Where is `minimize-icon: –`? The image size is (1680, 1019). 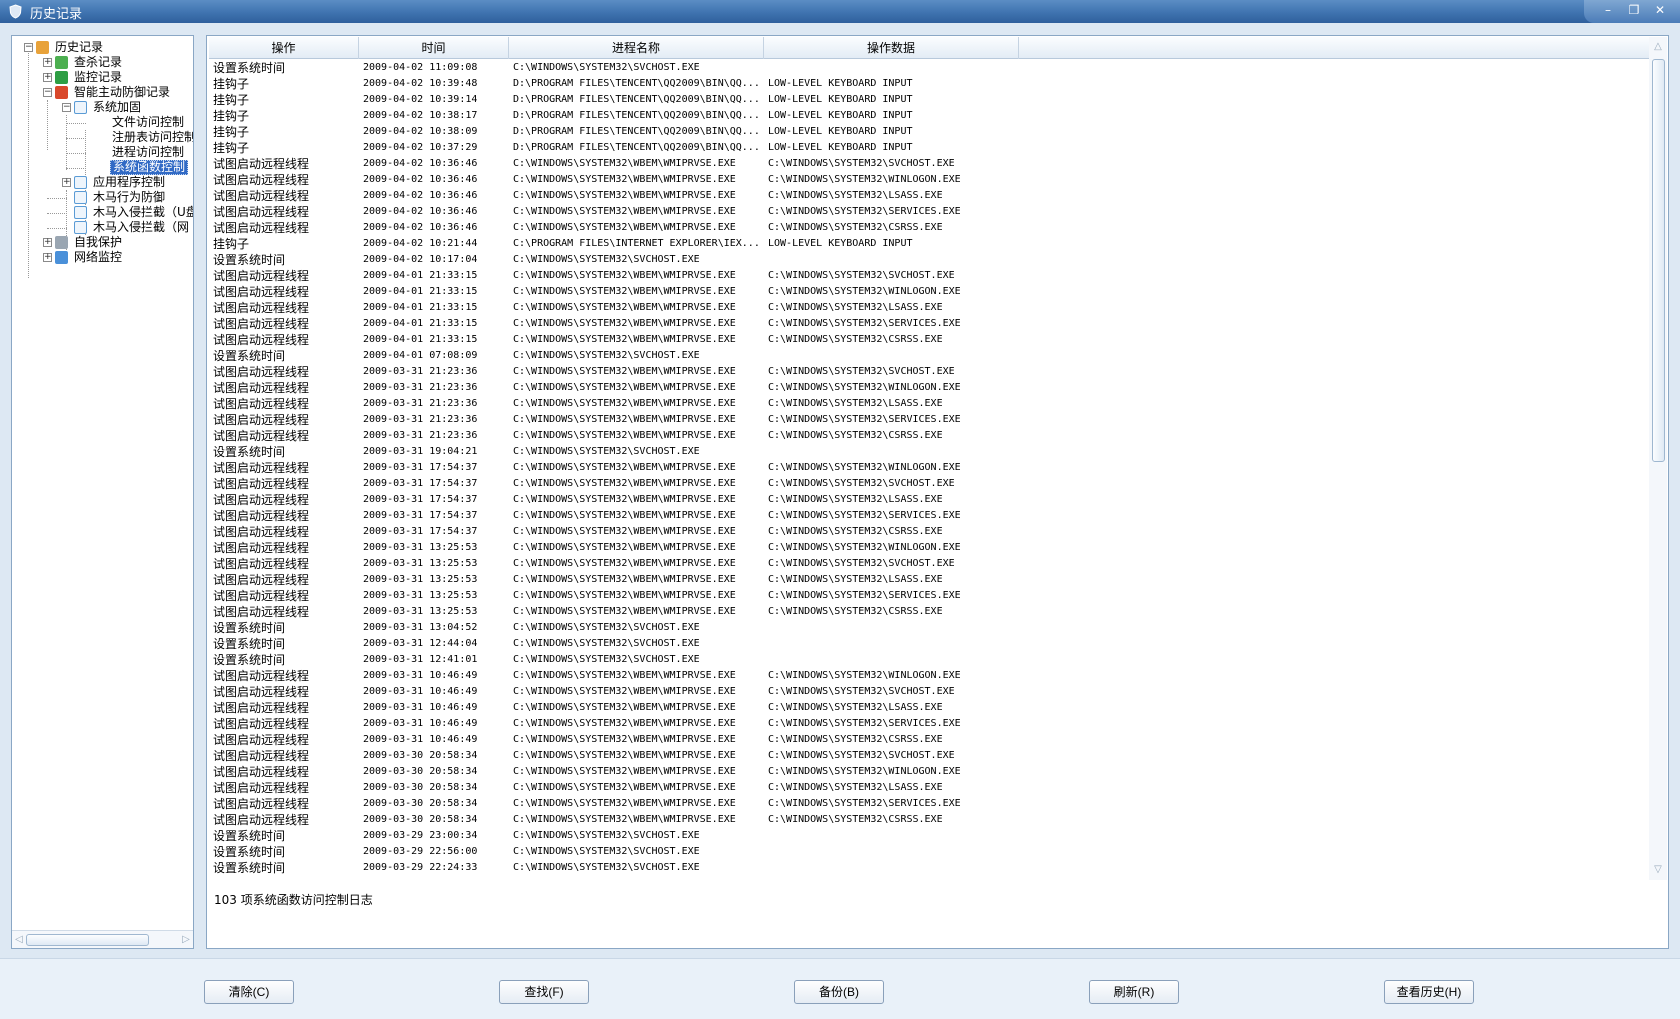
minimize-icon: – is located at coordinates (1608, 10).